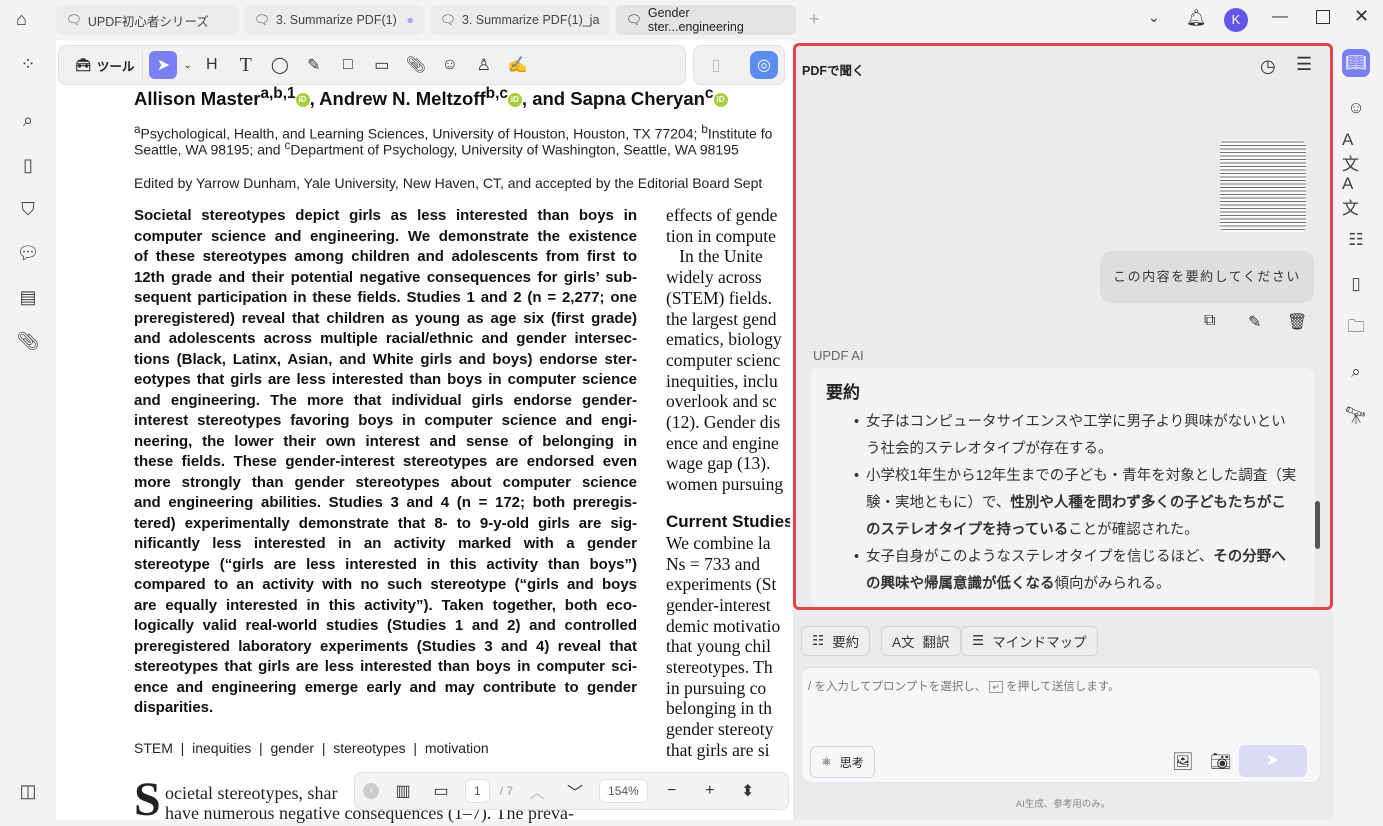 Image resolution: width=1383 pixels, height=826 pixels. I want to click on chat-icon: 🗨, so click(634, 19).